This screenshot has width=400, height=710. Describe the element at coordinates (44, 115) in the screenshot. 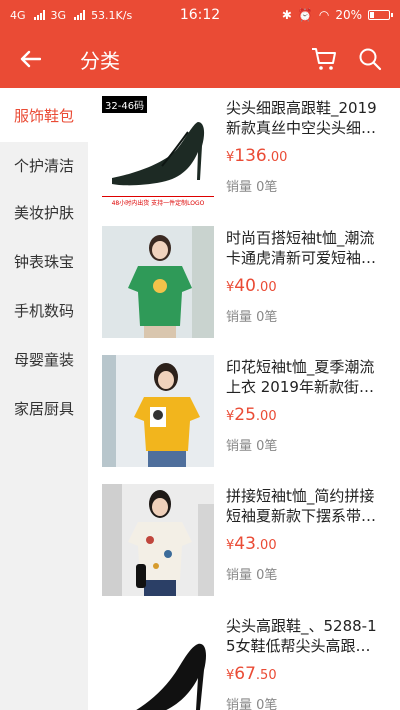

I see `sidebar-item-apparel: 服饰鞋包` at that location.